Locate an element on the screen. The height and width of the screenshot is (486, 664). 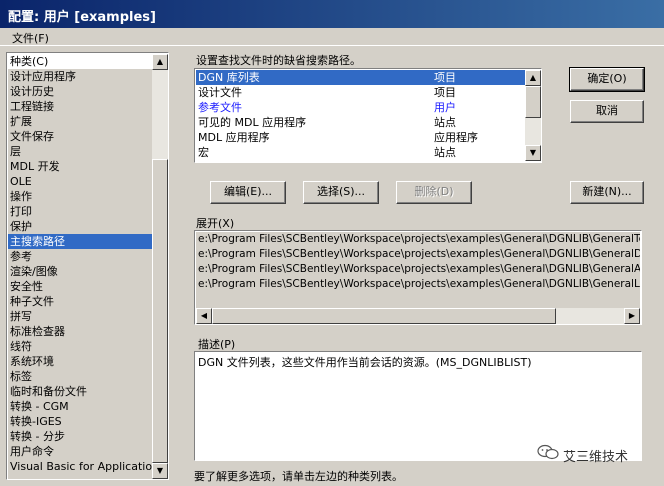
category-header: 种类(C) is located at coordinates (80, 61).